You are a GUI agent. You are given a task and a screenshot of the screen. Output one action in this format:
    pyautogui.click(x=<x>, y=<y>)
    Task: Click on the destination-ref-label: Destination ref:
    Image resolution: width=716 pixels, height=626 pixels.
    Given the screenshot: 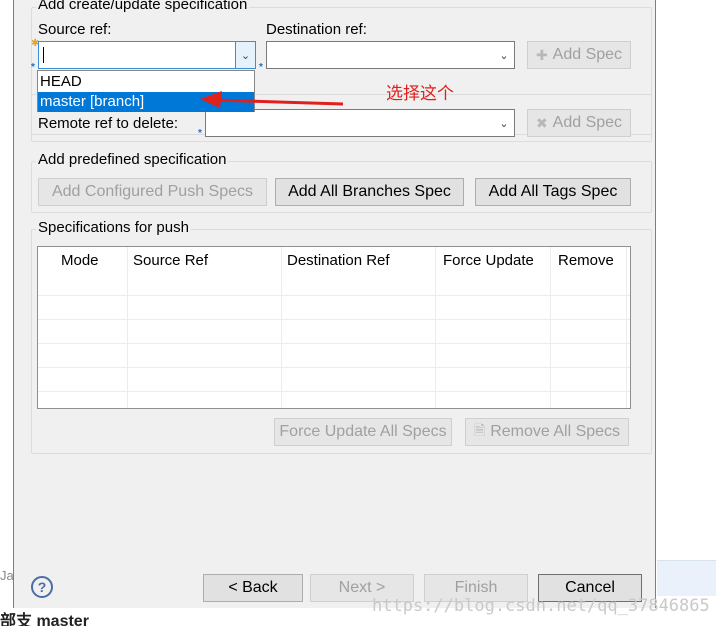 What is the action you would take?
    pyautogui.click(x=316, y=29)
    